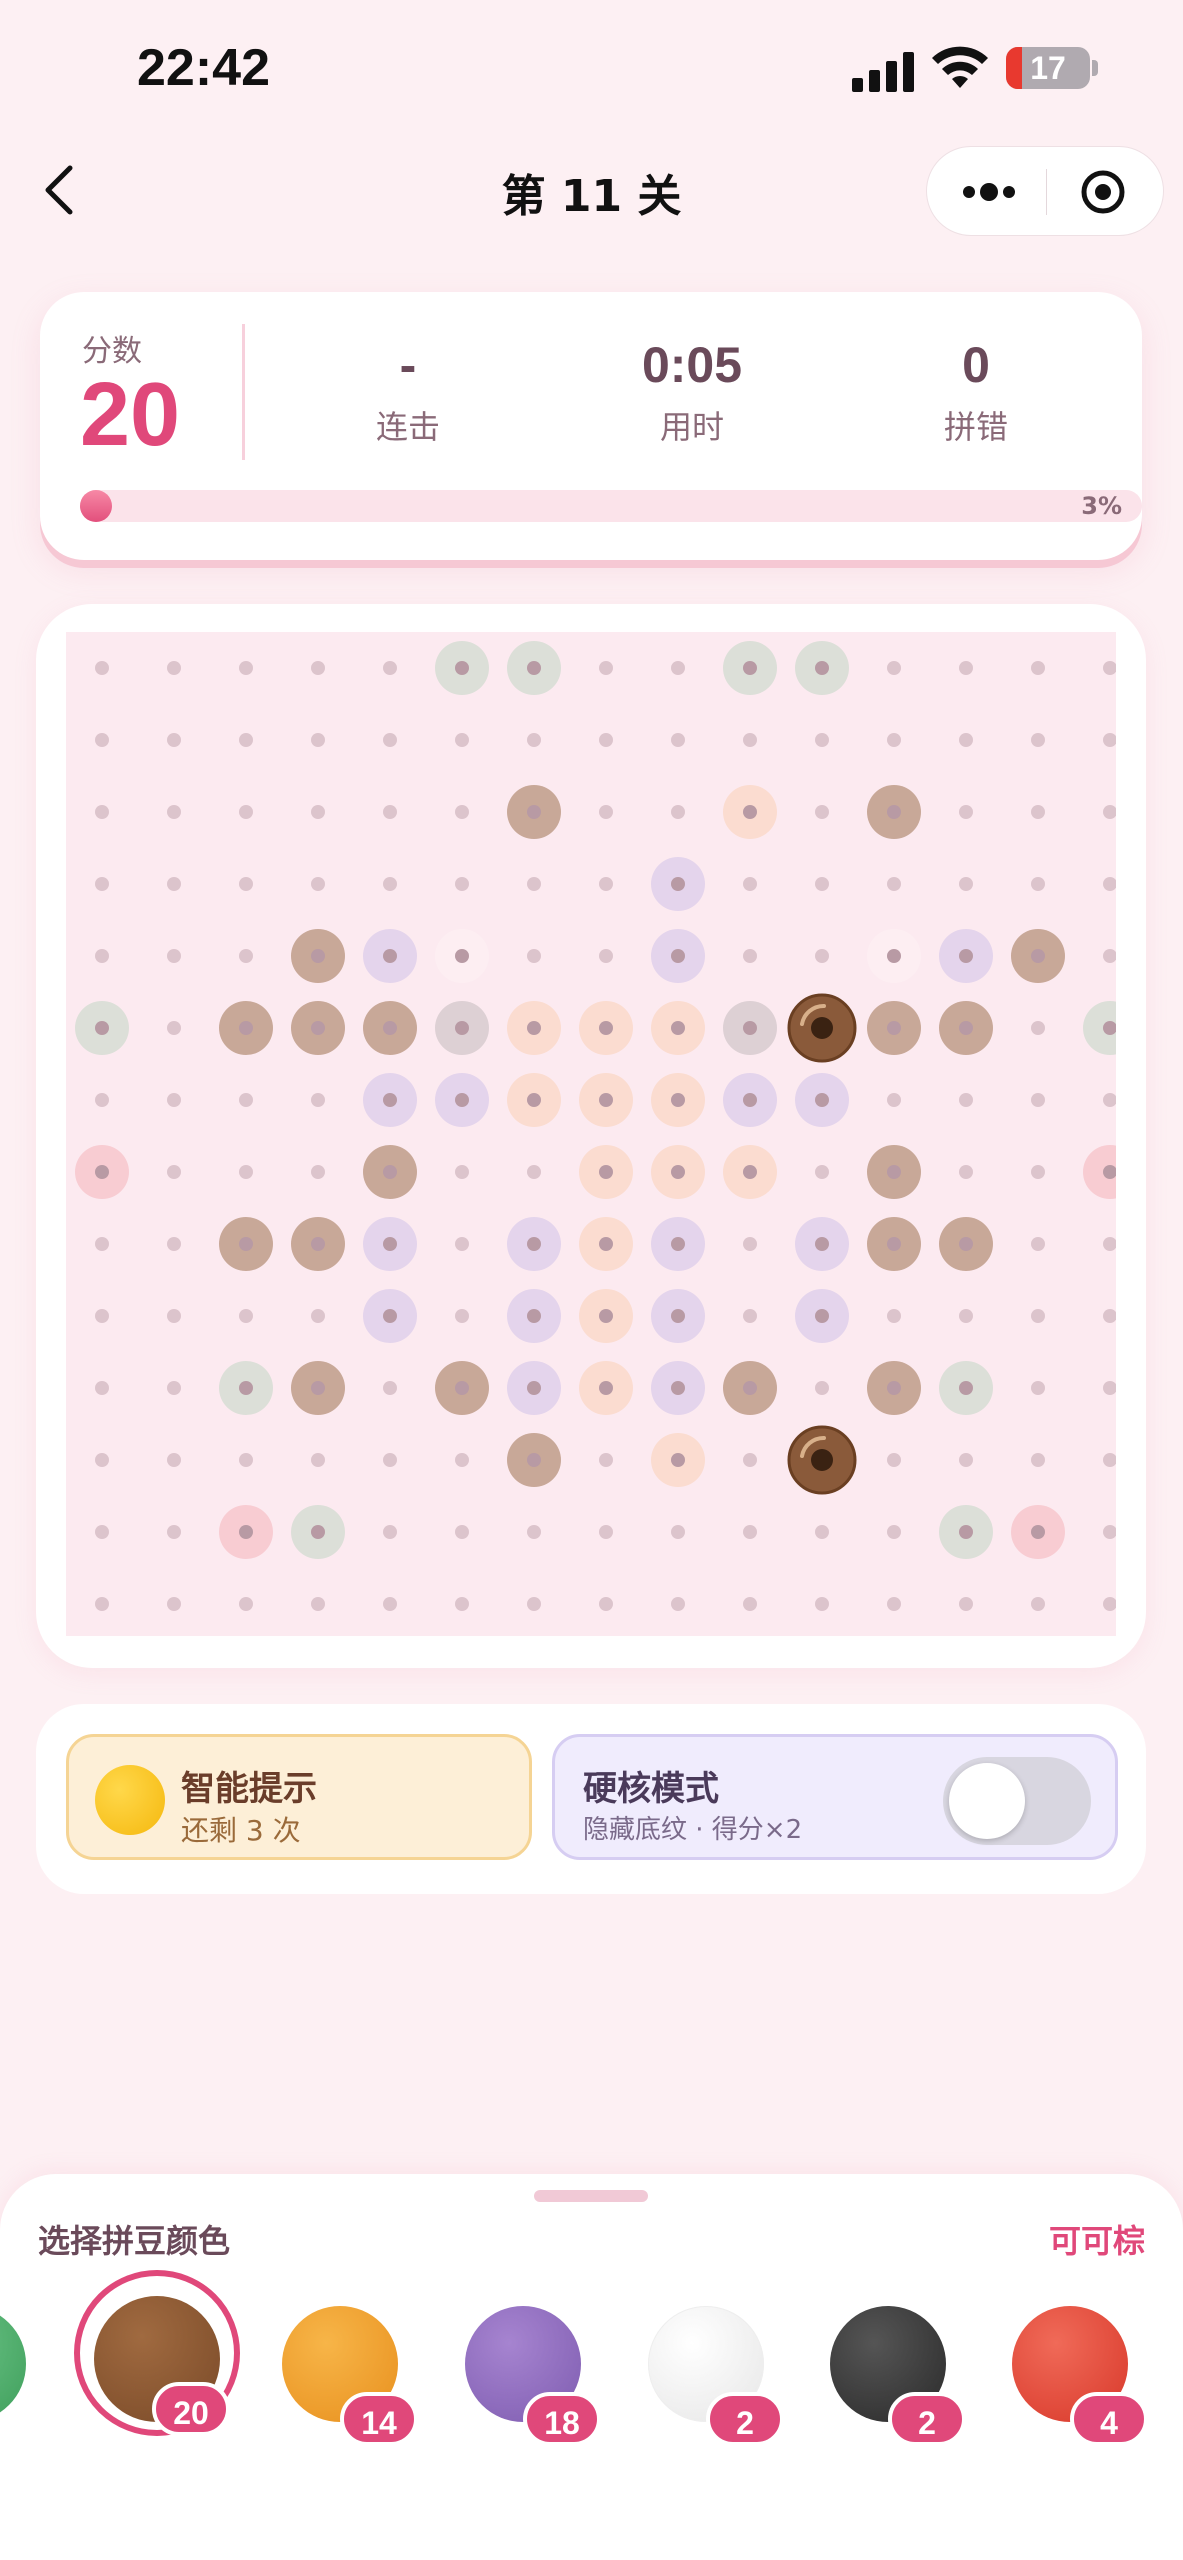 The height and width of the screenshot is (2560, 1183). I want to click on color-swatch-red: 4, so click(1080, 2376).